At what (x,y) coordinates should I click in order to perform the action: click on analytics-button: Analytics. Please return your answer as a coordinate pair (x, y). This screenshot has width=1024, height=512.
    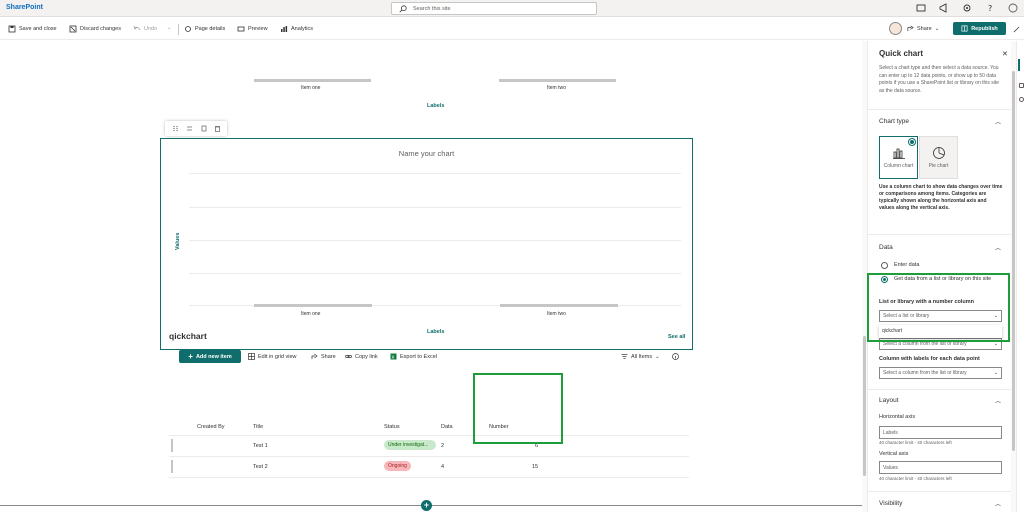
    Looking at the image, I should click on (296, 29).